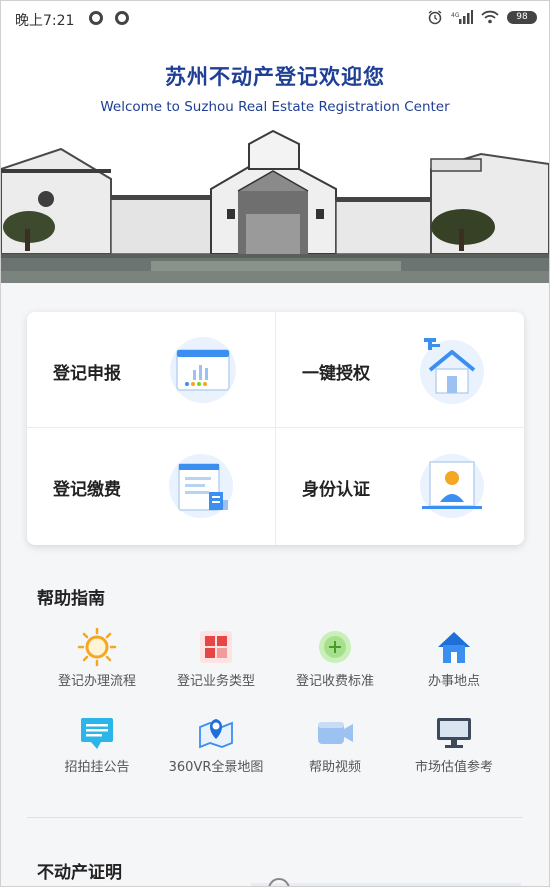 The height and width of the screenshot is (887, 550). I want to click on help-item-help-video: 帮助视频, so click(335, 744).